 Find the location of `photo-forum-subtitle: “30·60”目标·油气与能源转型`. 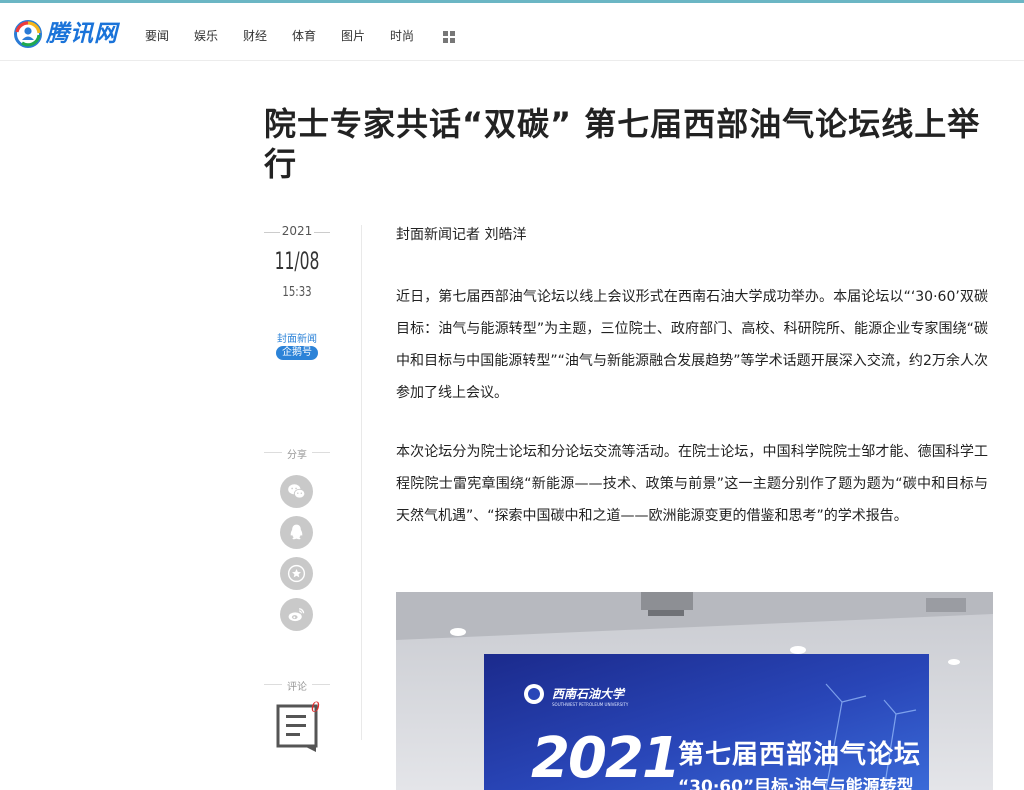

photo-forum-subtitle: “30·60”目标·油气与能源转型 is located at coordinates (796, 783).